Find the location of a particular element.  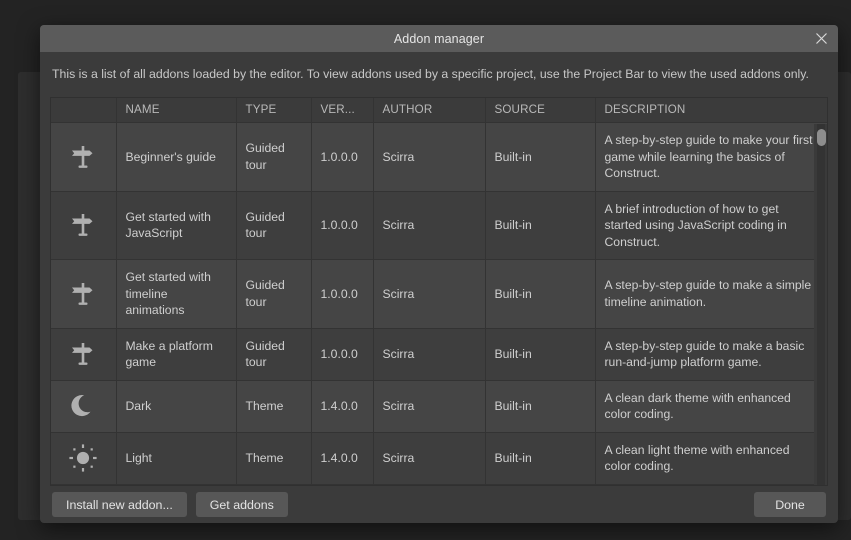

close-icon is located at coordinates (821, 38).